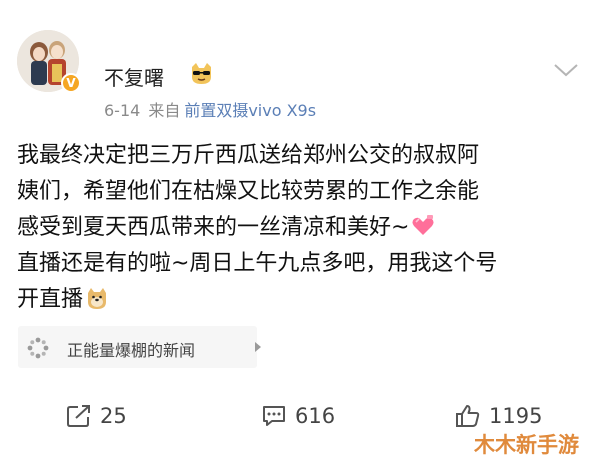 This screenshot has height=463, width=594. I want to click on content-line: 直播还是有的啦~周日上午九点多吧，用我这个号, so click(257, 263).